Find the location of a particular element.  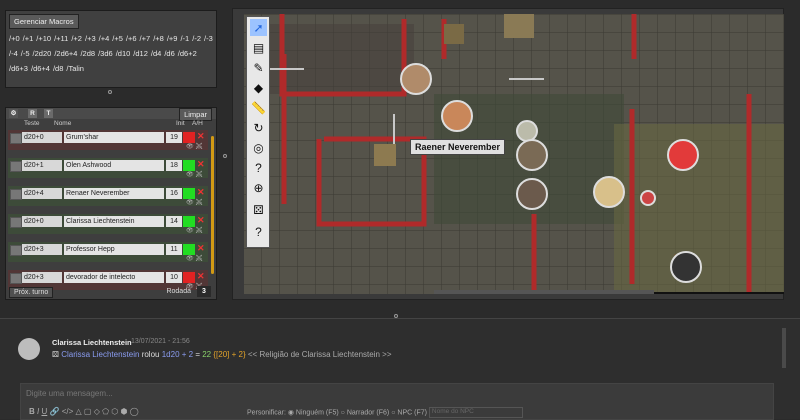

initiative-row: d20+1 Olen Ashwood 18 ✕ 👁 ⚔ is located at coordinates (108, 168).